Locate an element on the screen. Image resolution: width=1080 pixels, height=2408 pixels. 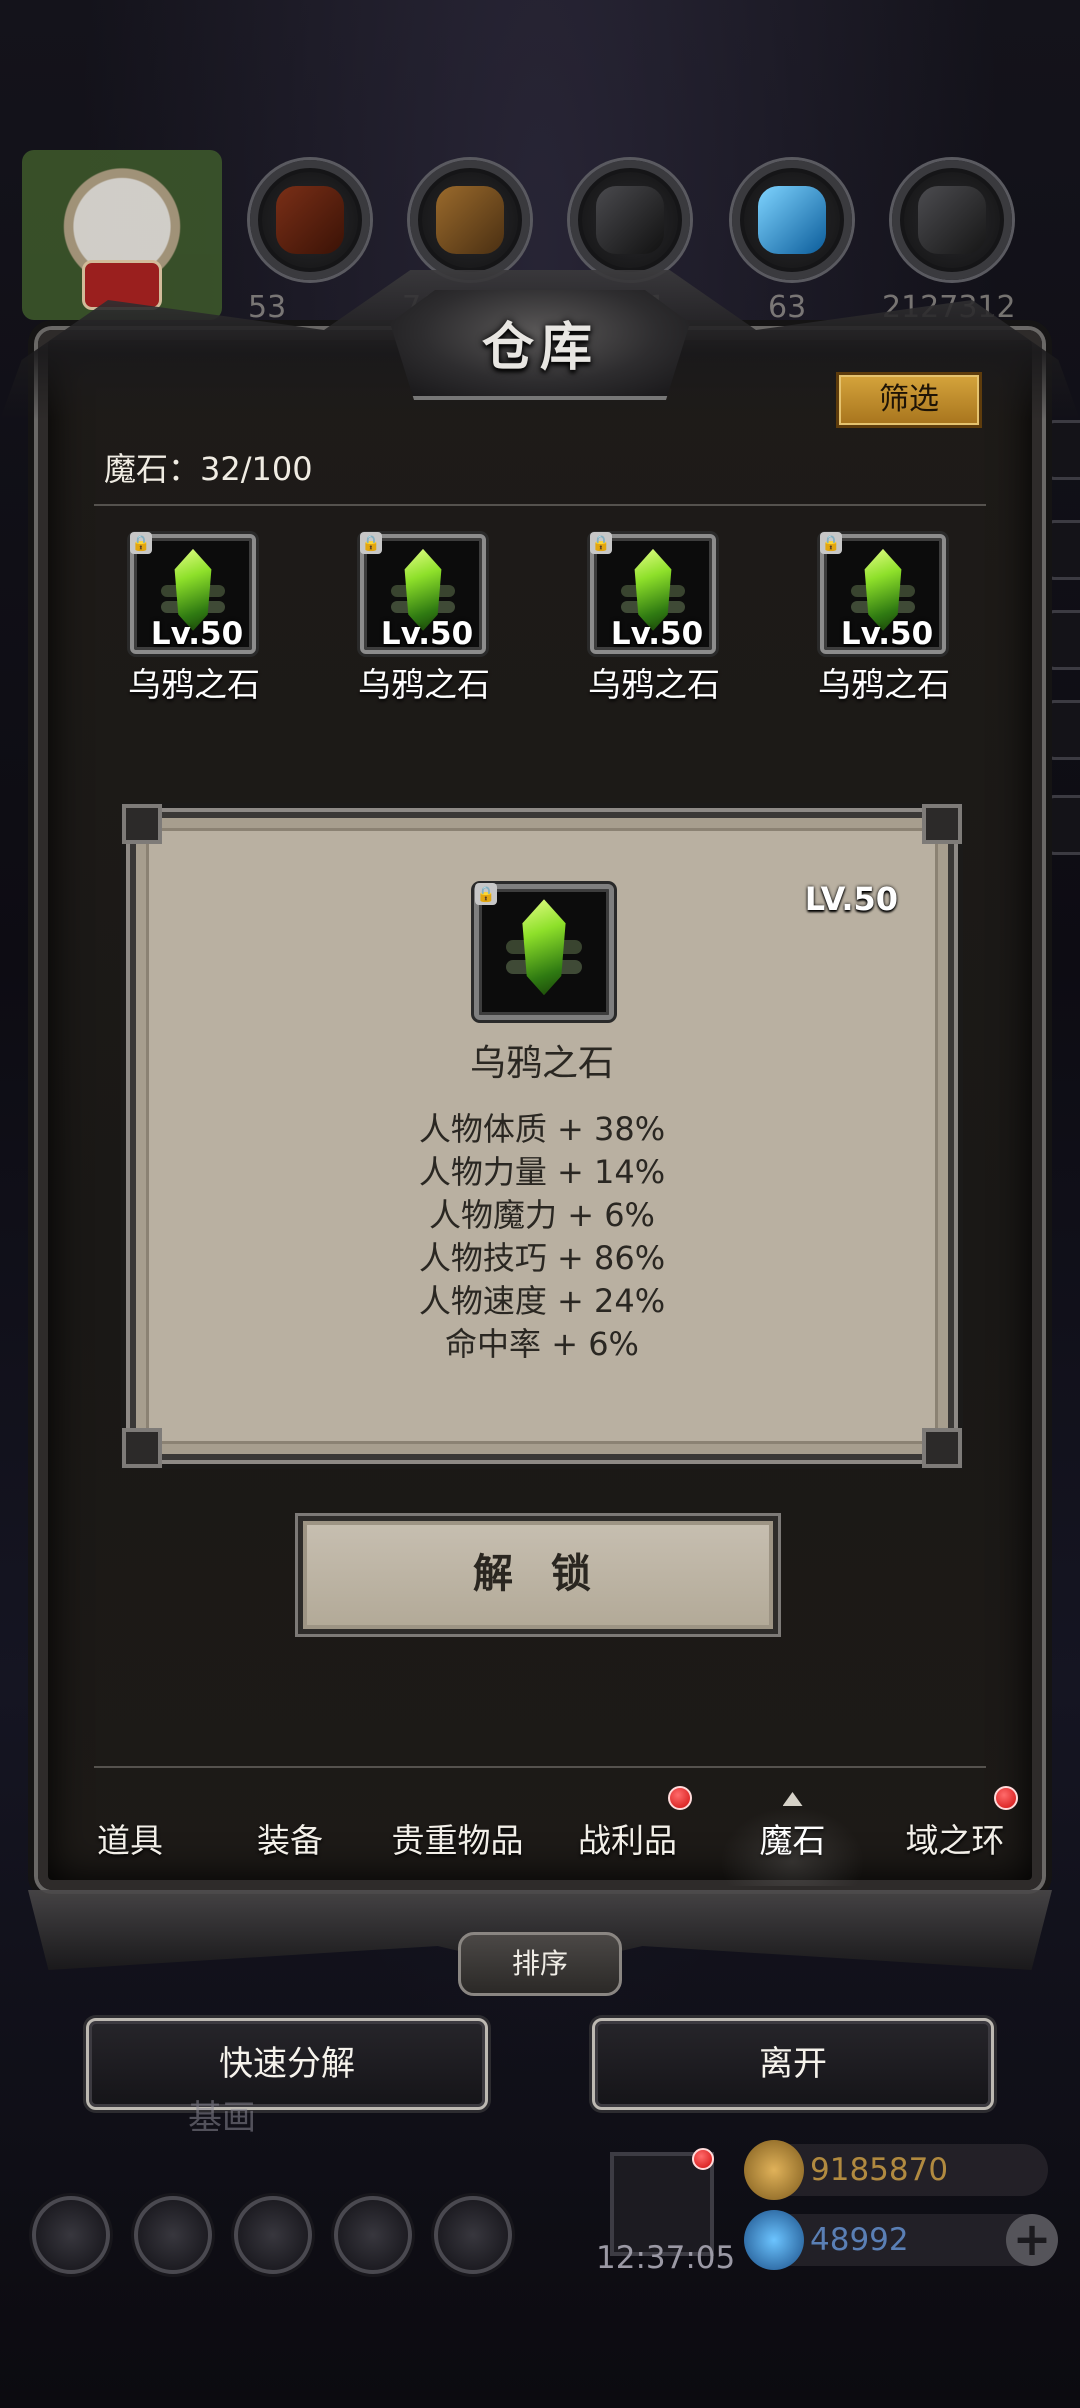
magic-stone-count: 魔石：32/100 is located at coordinates (208, 469).